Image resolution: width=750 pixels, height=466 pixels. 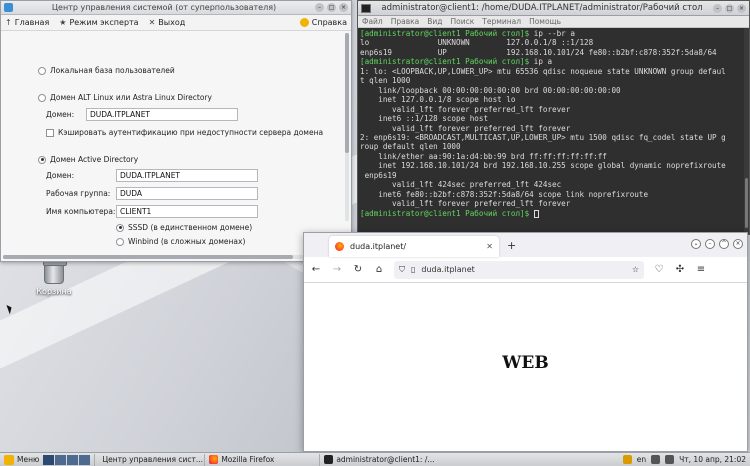 I want to click on terminal-cursor, so click(x=536, y=213).